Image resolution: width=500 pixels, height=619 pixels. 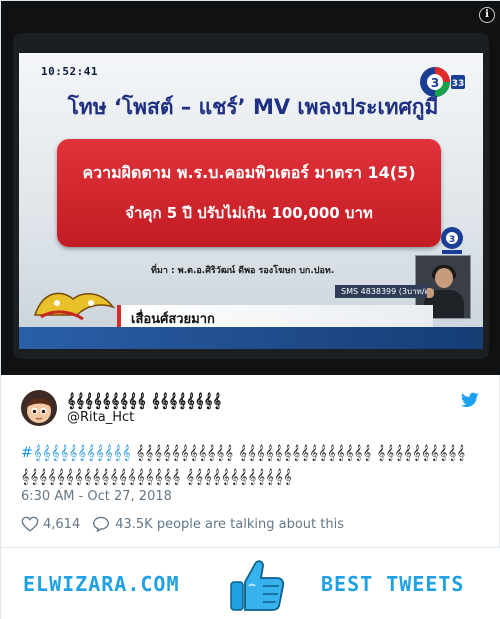 What do you see at coordinates (69, 71) in the screenshot?
I see `tv-clock: 10:52:41` at bounding box center [69, 71].